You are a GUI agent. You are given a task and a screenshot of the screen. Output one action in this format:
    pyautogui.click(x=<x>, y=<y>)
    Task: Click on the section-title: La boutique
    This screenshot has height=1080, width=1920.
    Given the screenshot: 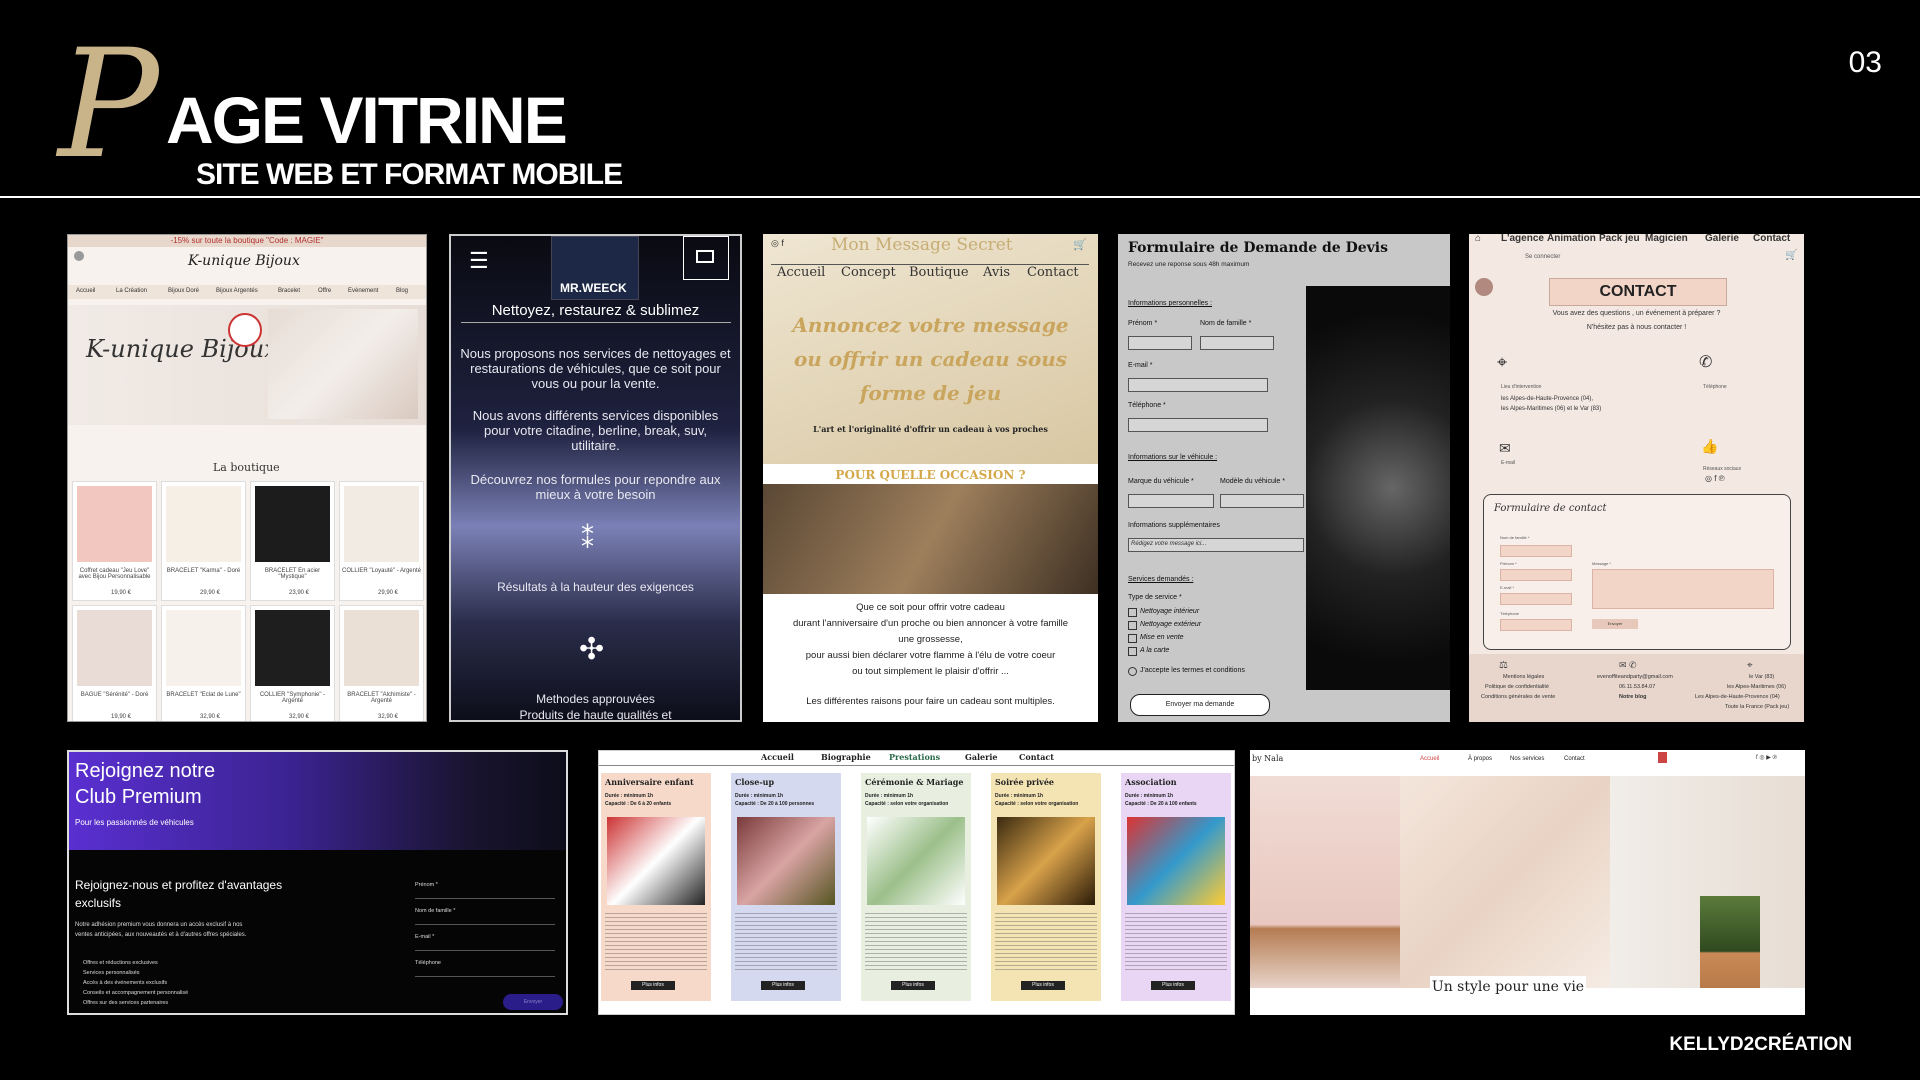 What is the action you would take?
    pyautogui.click(x=246, y=467)
    